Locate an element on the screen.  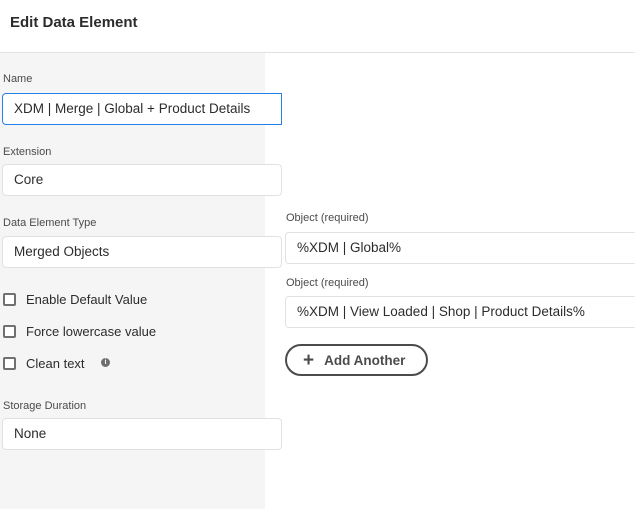
name-input: XDM | Merge | Global + Product Details is located at coordinates (142, 109).